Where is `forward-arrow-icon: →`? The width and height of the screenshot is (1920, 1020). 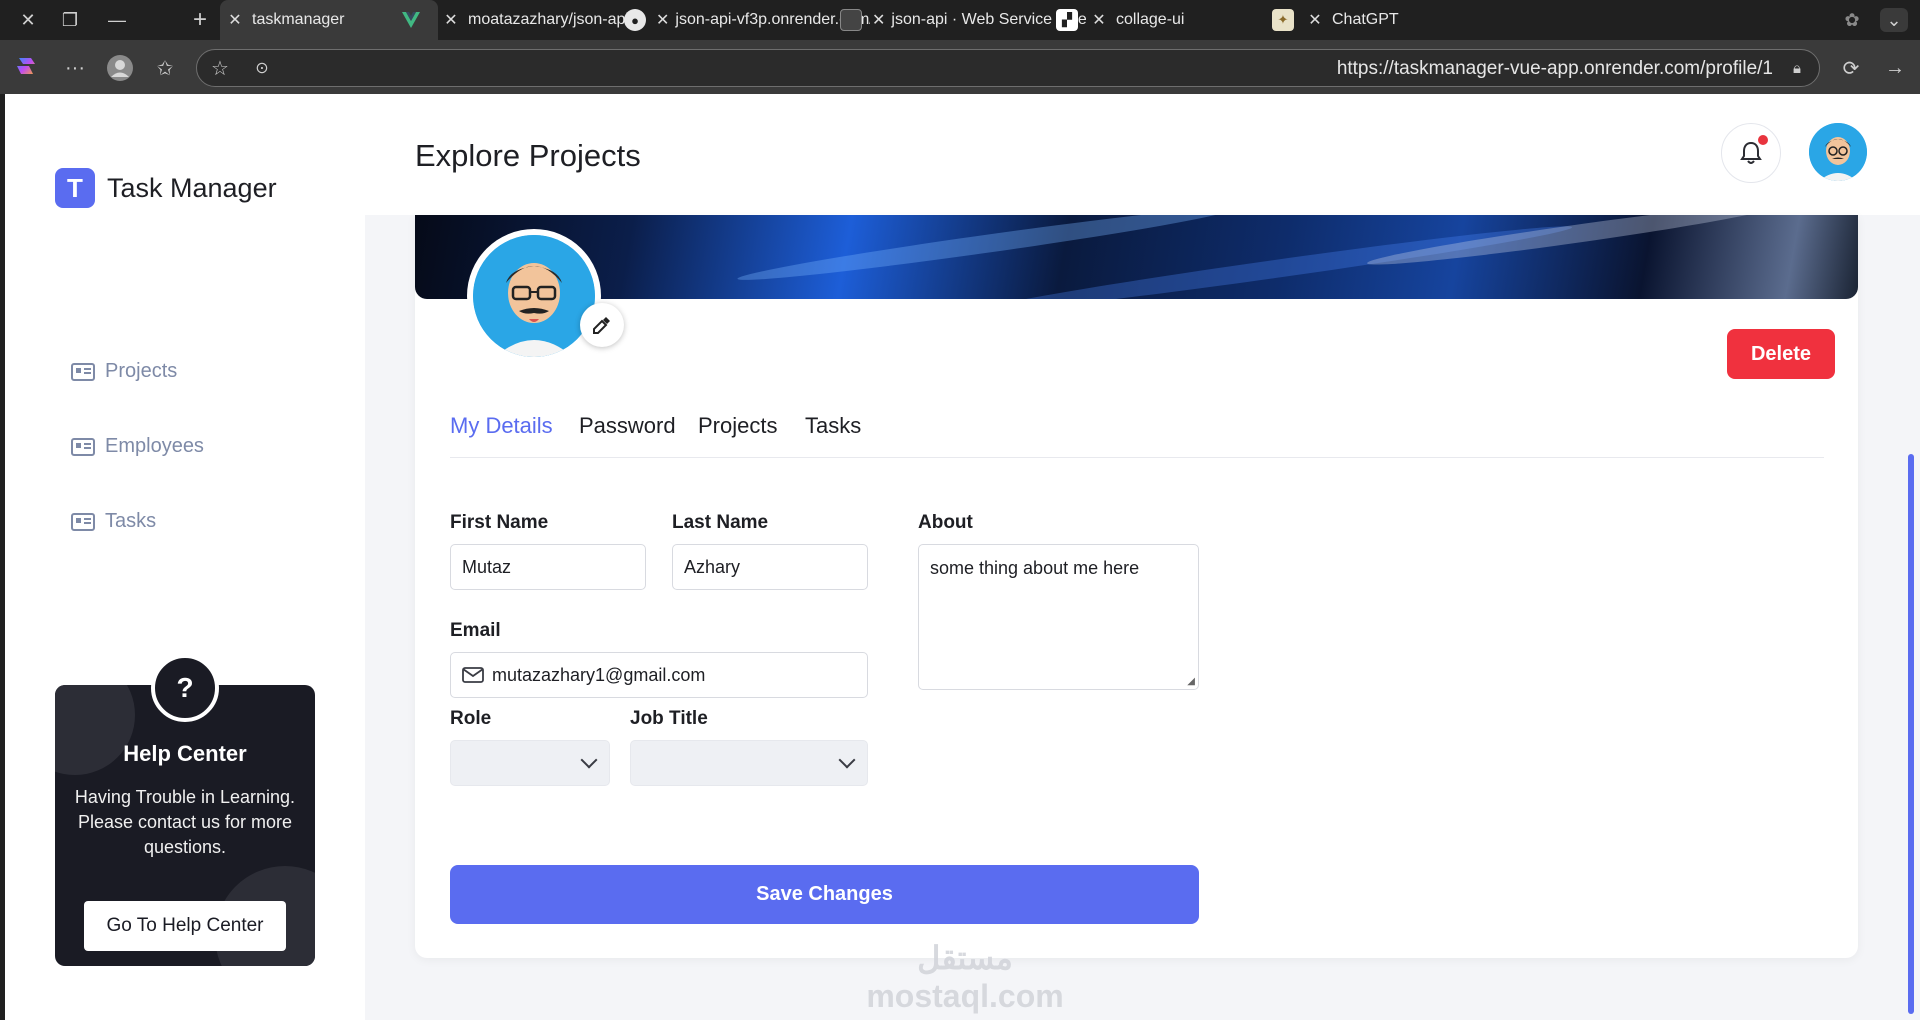 forward-arrow-icon: → is located at coordinates (1895, 68).